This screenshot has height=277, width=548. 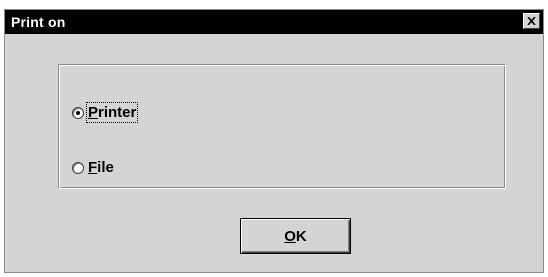 I want to click on file-label: File, so click(x=101, y=167).